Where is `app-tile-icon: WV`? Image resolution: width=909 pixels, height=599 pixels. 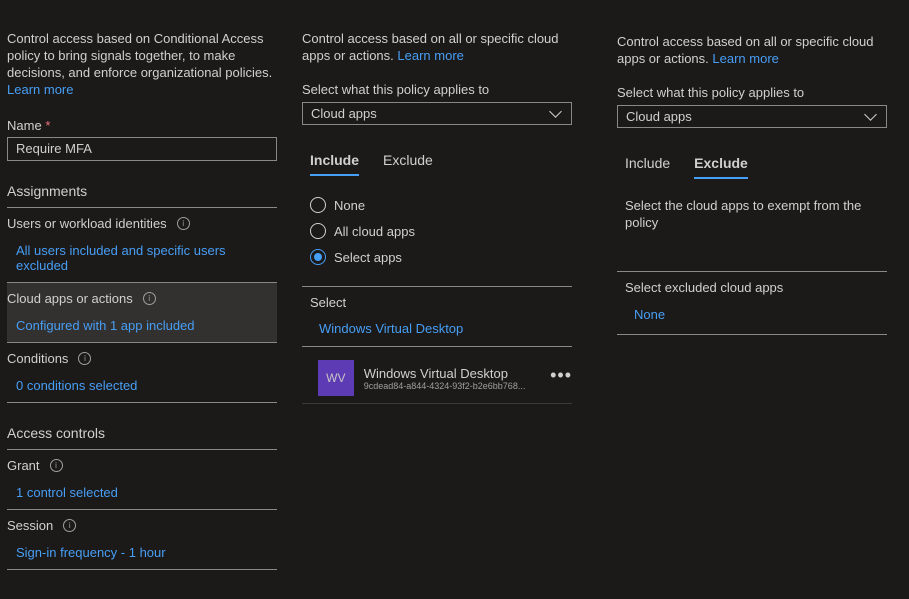 app-tile-icon: WV is located at coordinates (336, 378).